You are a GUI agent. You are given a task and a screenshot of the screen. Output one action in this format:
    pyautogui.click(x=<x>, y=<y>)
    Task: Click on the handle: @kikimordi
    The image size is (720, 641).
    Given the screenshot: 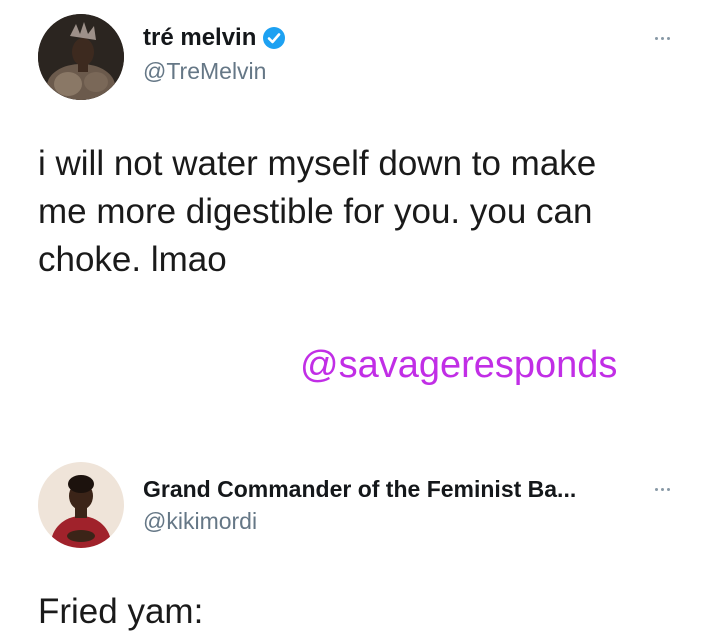 What is the action you would take?
    pyautogui.click(x=200, y=521)
    